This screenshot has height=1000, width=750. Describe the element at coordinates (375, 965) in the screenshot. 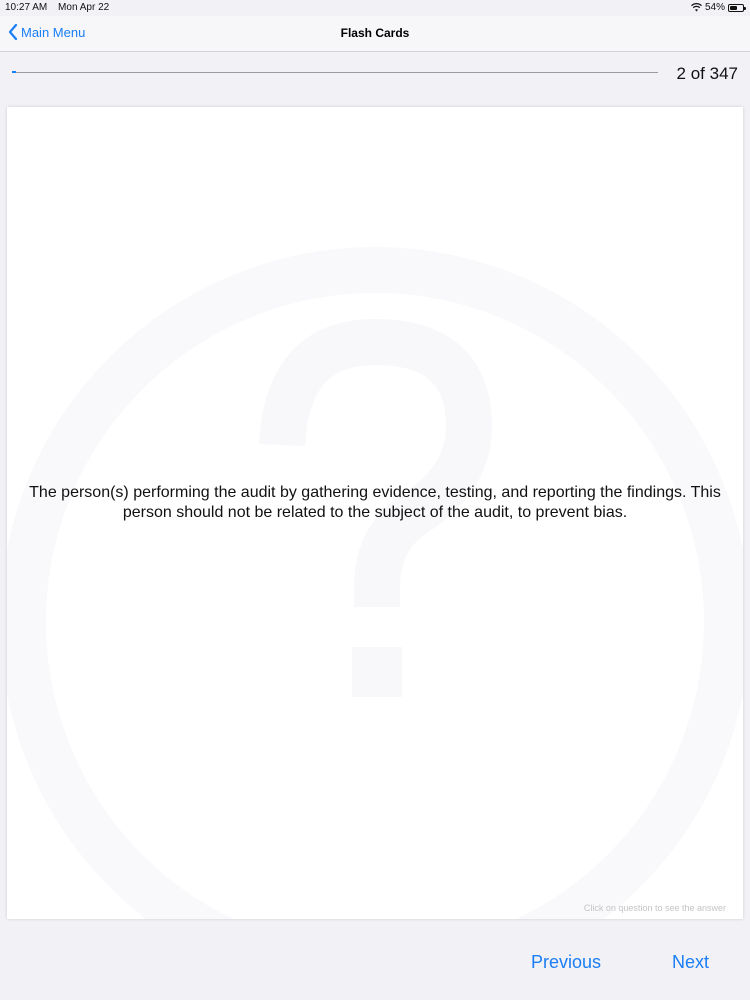

I see `card-navigation: Previous Next` at that location.